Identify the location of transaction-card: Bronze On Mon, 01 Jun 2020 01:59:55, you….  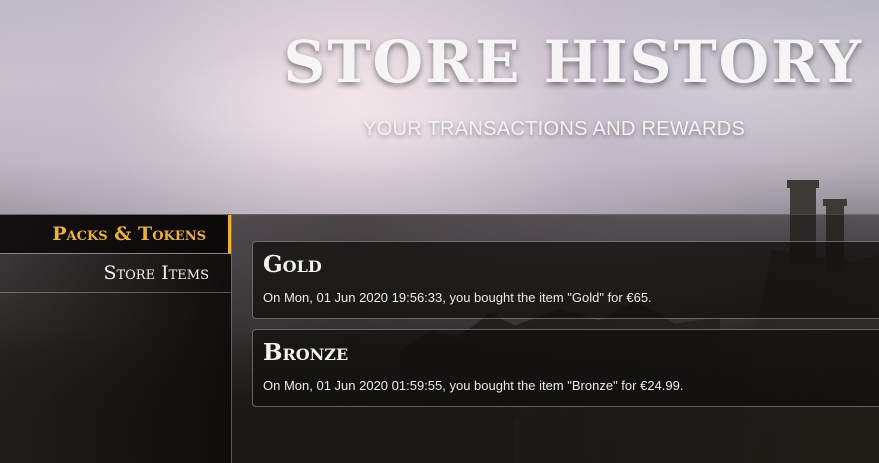
(565, 368).